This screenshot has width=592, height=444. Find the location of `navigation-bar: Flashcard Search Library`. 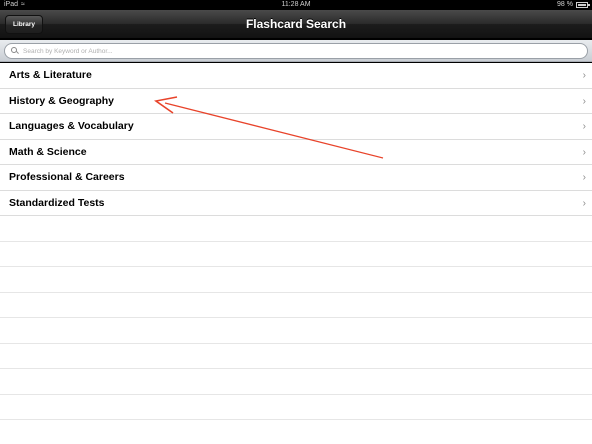

navigation-bar: Flashcard Search Library is located at coordinates (296, 24).